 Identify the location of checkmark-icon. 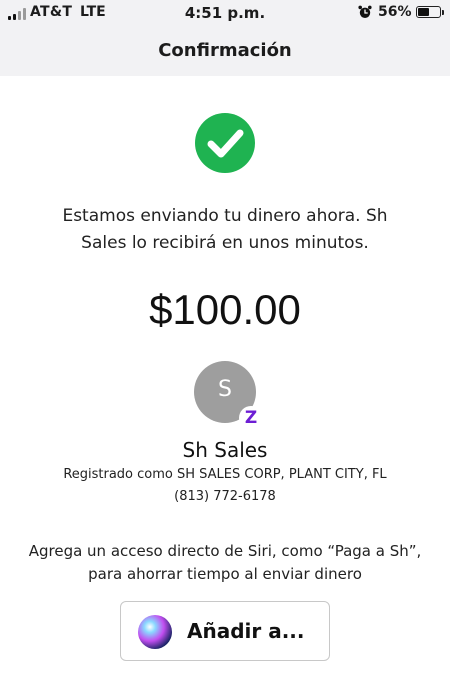
(225, 143).